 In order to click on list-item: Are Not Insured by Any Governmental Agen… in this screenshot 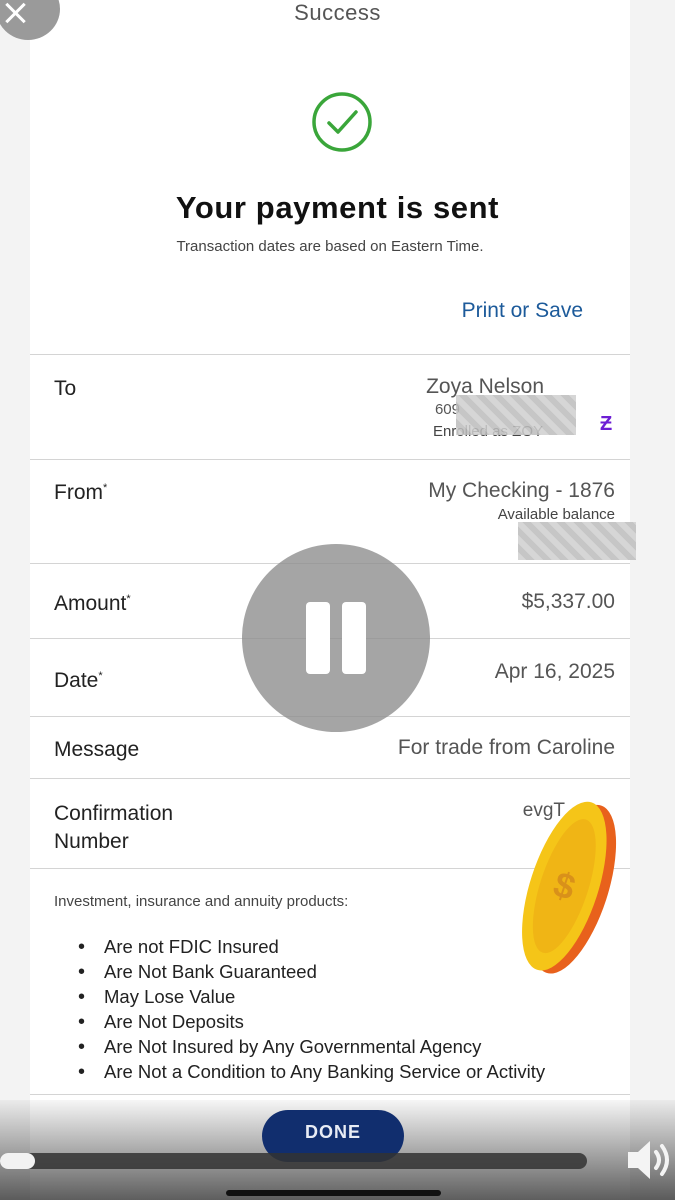, I will do `click(311, 1046)`.